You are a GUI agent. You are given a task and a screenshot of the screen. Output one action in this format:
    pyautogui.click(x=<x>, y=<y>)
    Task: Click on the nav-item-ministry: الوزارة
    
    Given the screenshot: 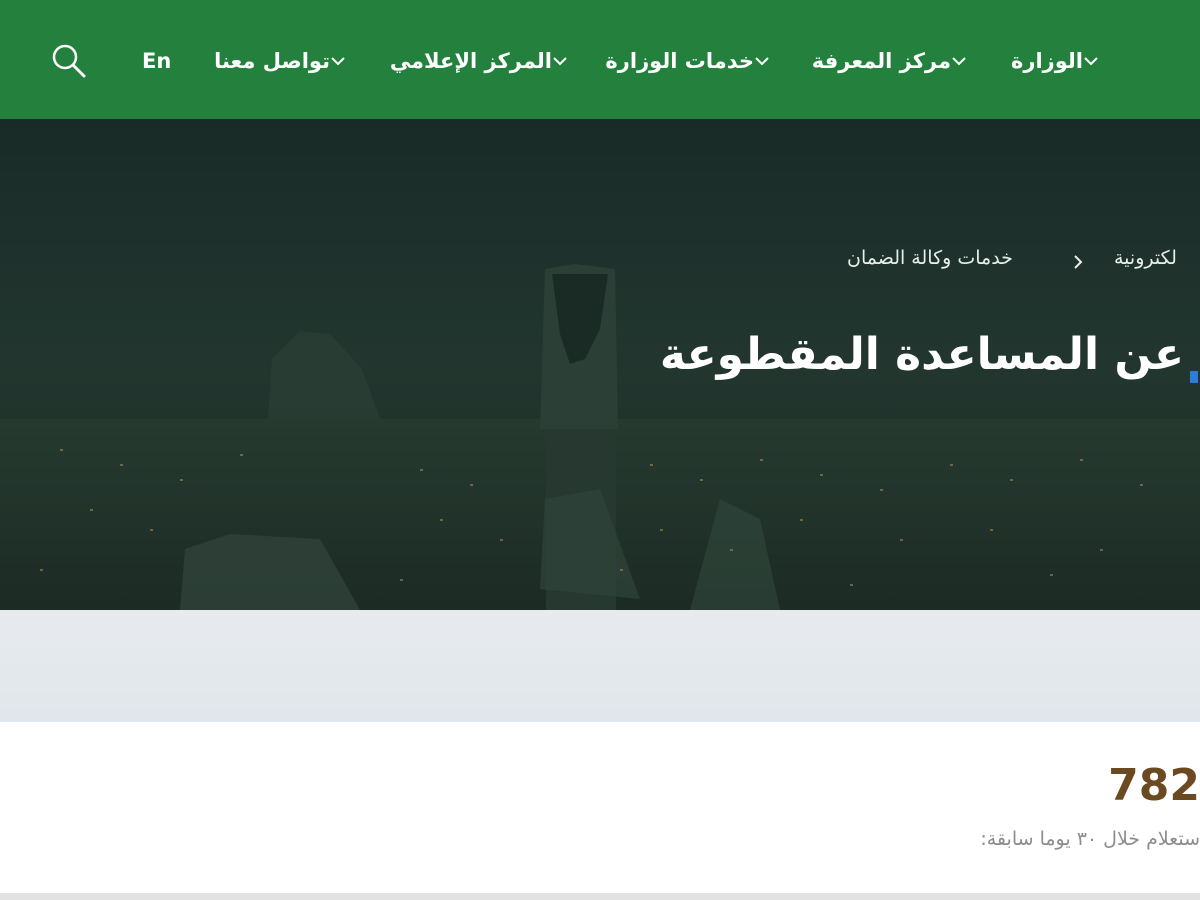 What is the action you would take?
    pyautogui.click(x=1058, y=61)
    